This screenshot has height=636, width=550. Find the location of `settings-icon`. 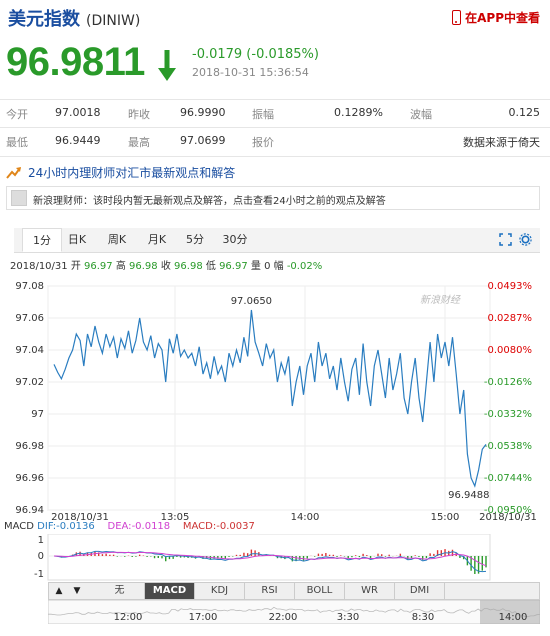

settings-icon is located at coordinates (525, 239).